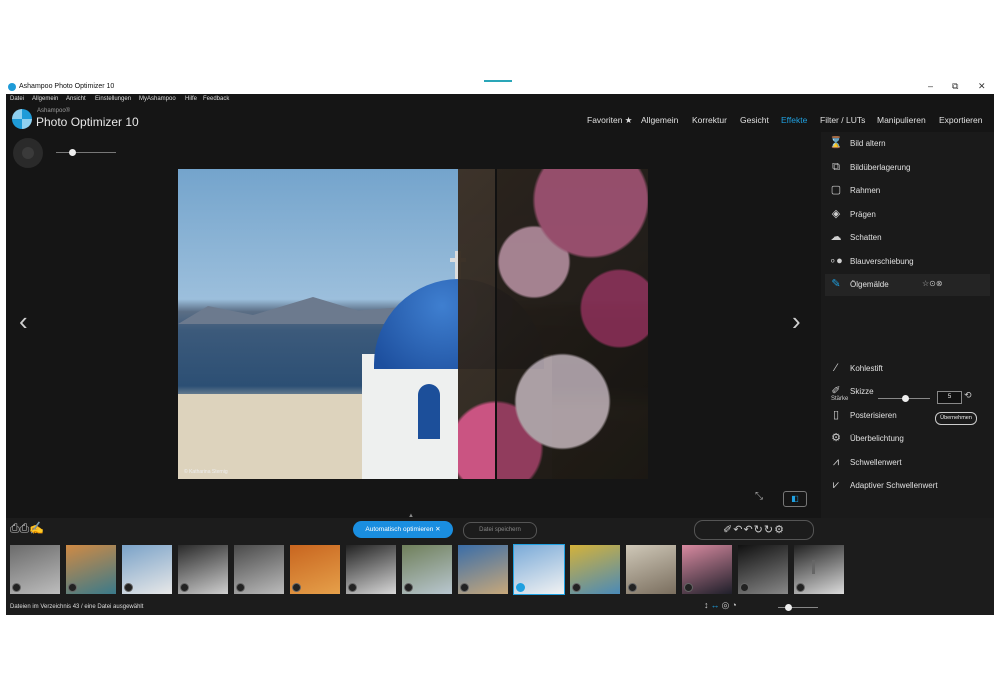 This screenshot has height=700, width=1000. I want to click on effect-label: Ölgemälde, so click(869, 284).